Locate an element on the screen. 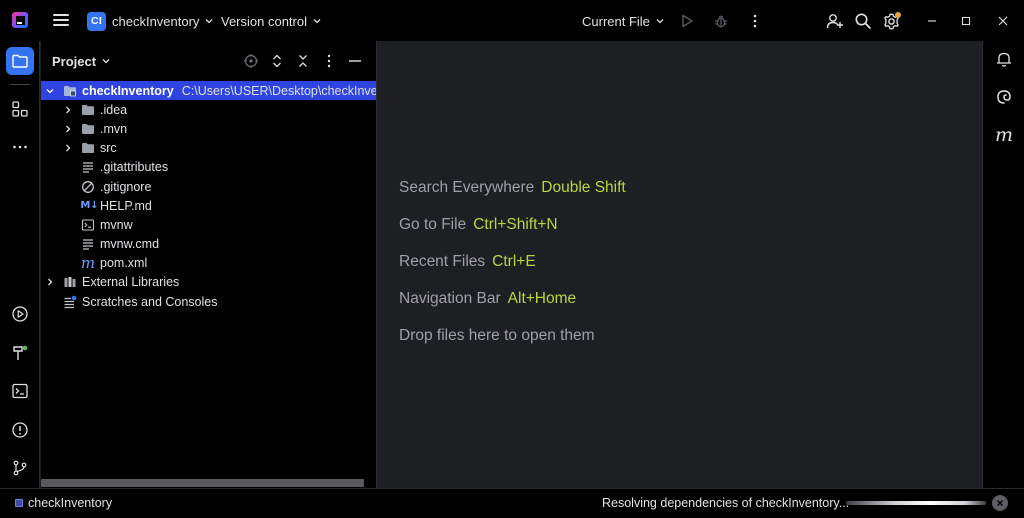  structure-tool-button is located at coordinates (20, 109).